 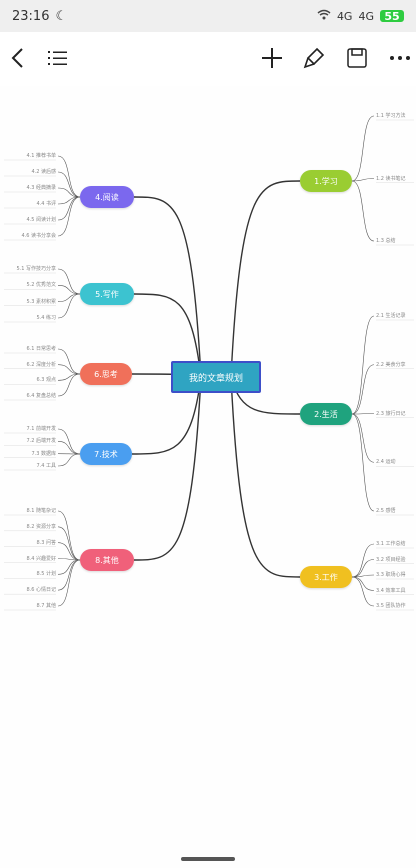 What do you see at coordinates (43, 453) in the screenshot?
I see `leaf-node: 7.3 数据库` at bounding box center [43, 453].